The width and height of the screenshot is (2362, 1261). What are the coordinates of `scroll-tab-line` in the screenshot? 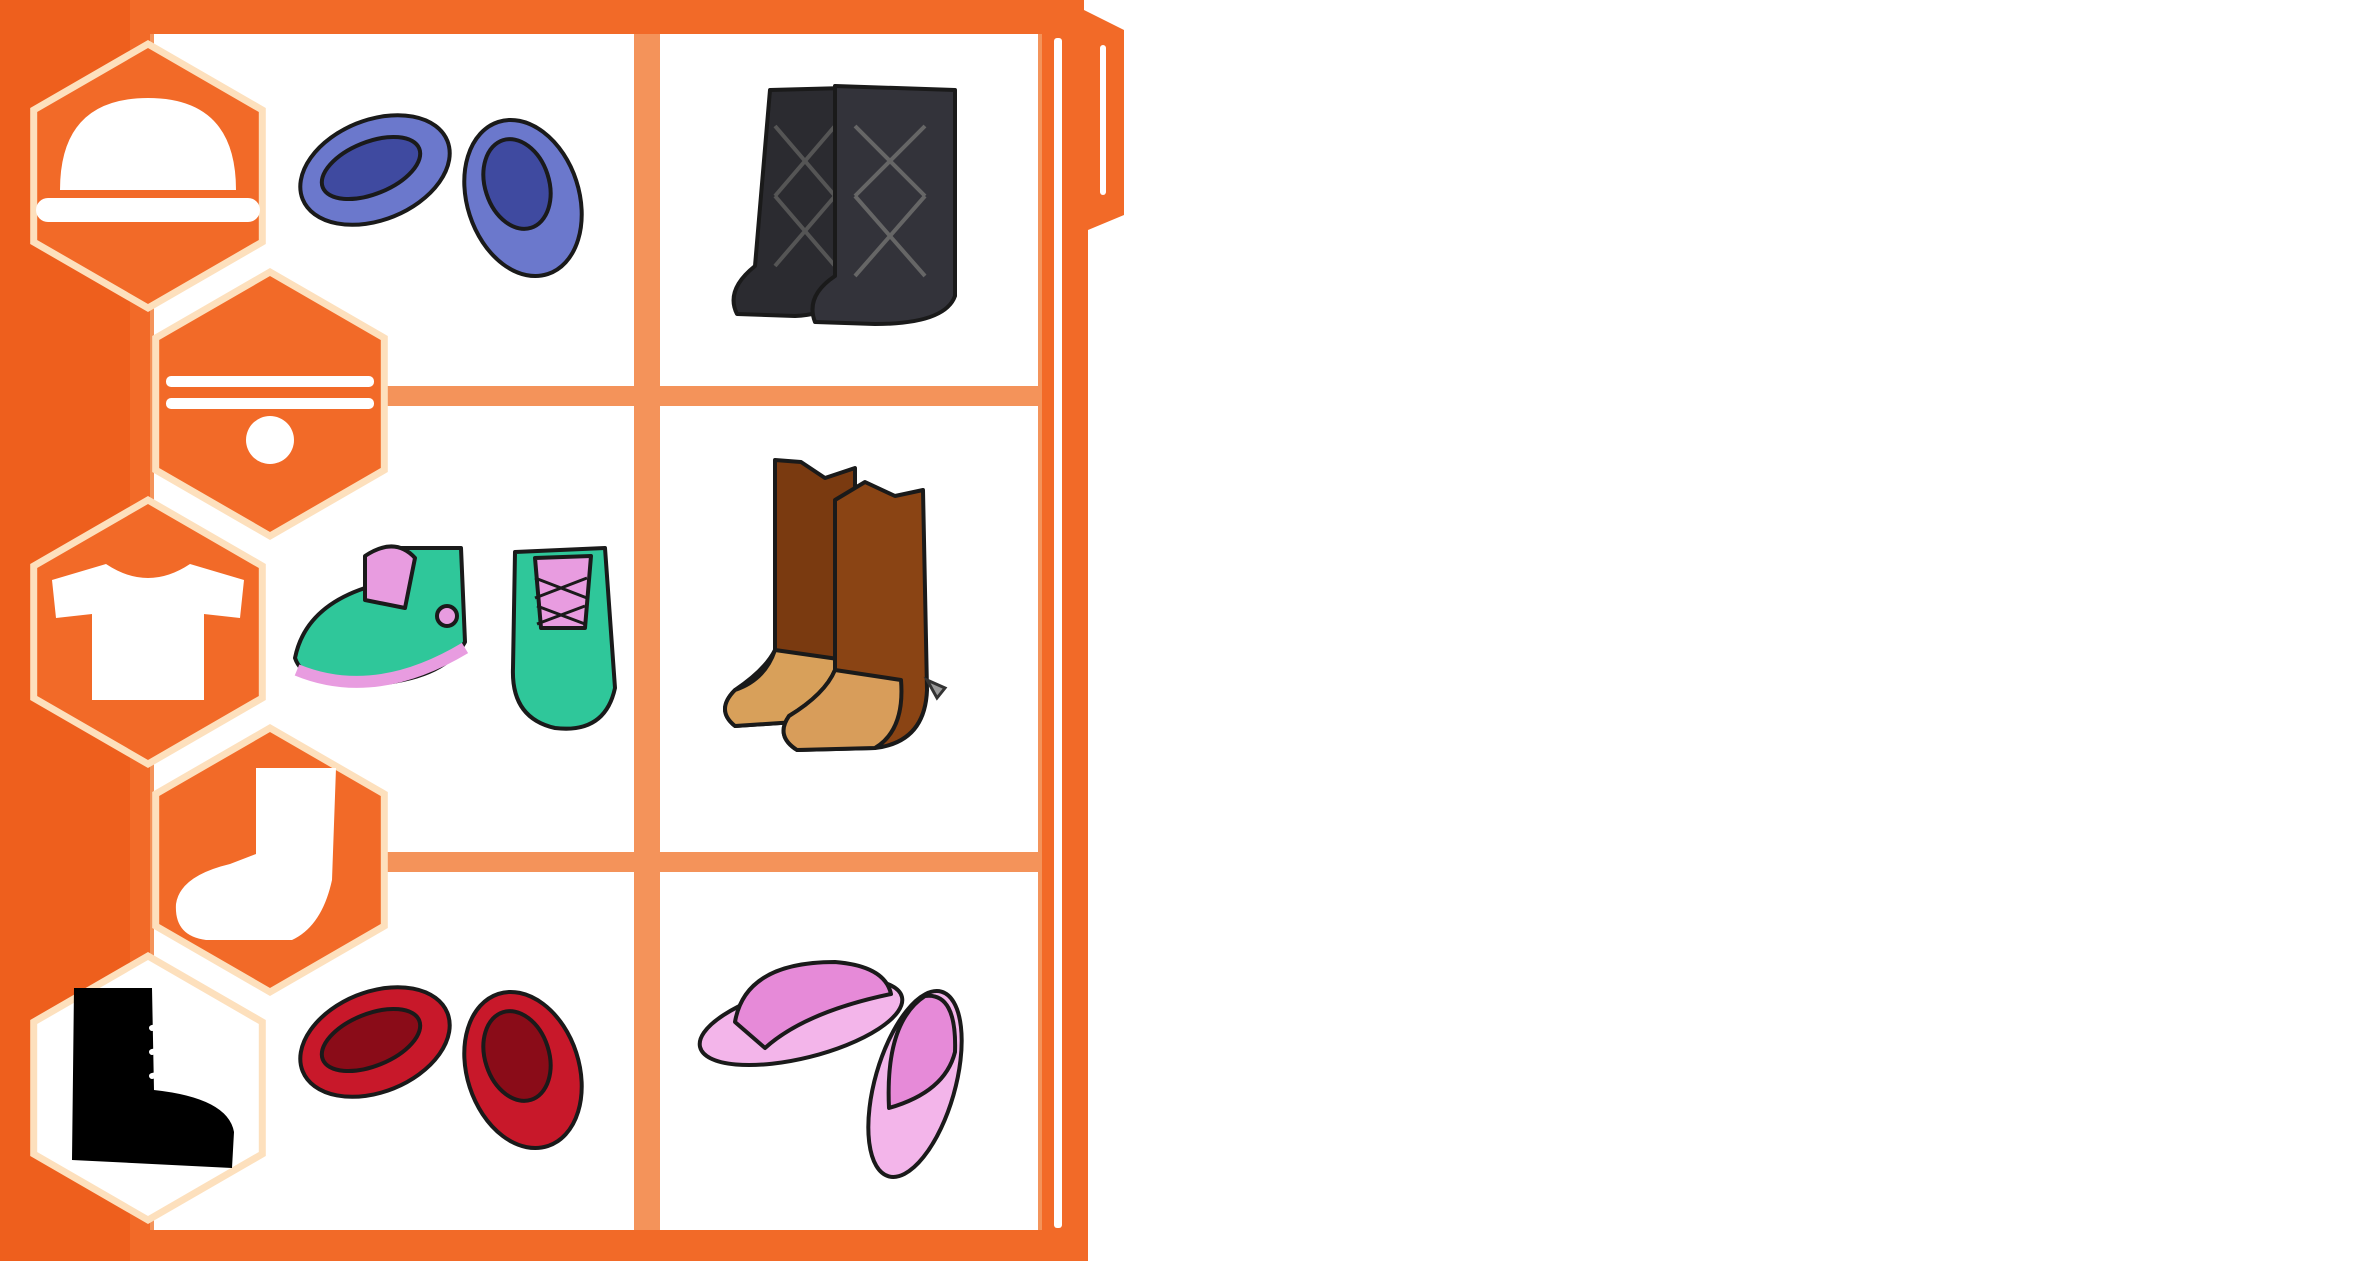 It's located at (1103, 120).